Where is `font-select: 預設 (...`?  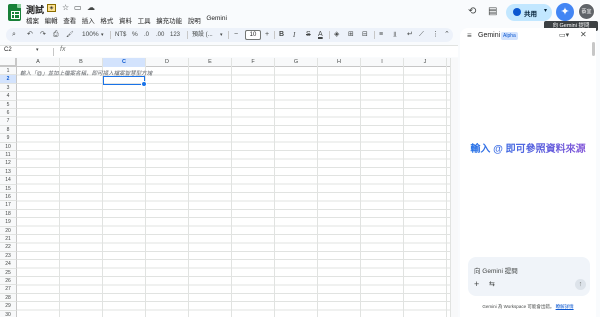
font-select: 預設 (... is located at coordinates (202, 35).